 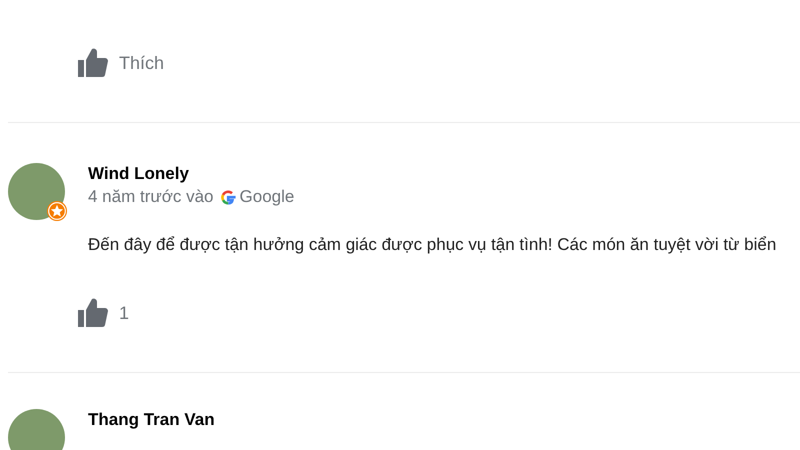 What do you see at coordinates (151, 197) in the screenshot?
I see `review-time: 4 năm trước vào` at bounding box center [151, 197].